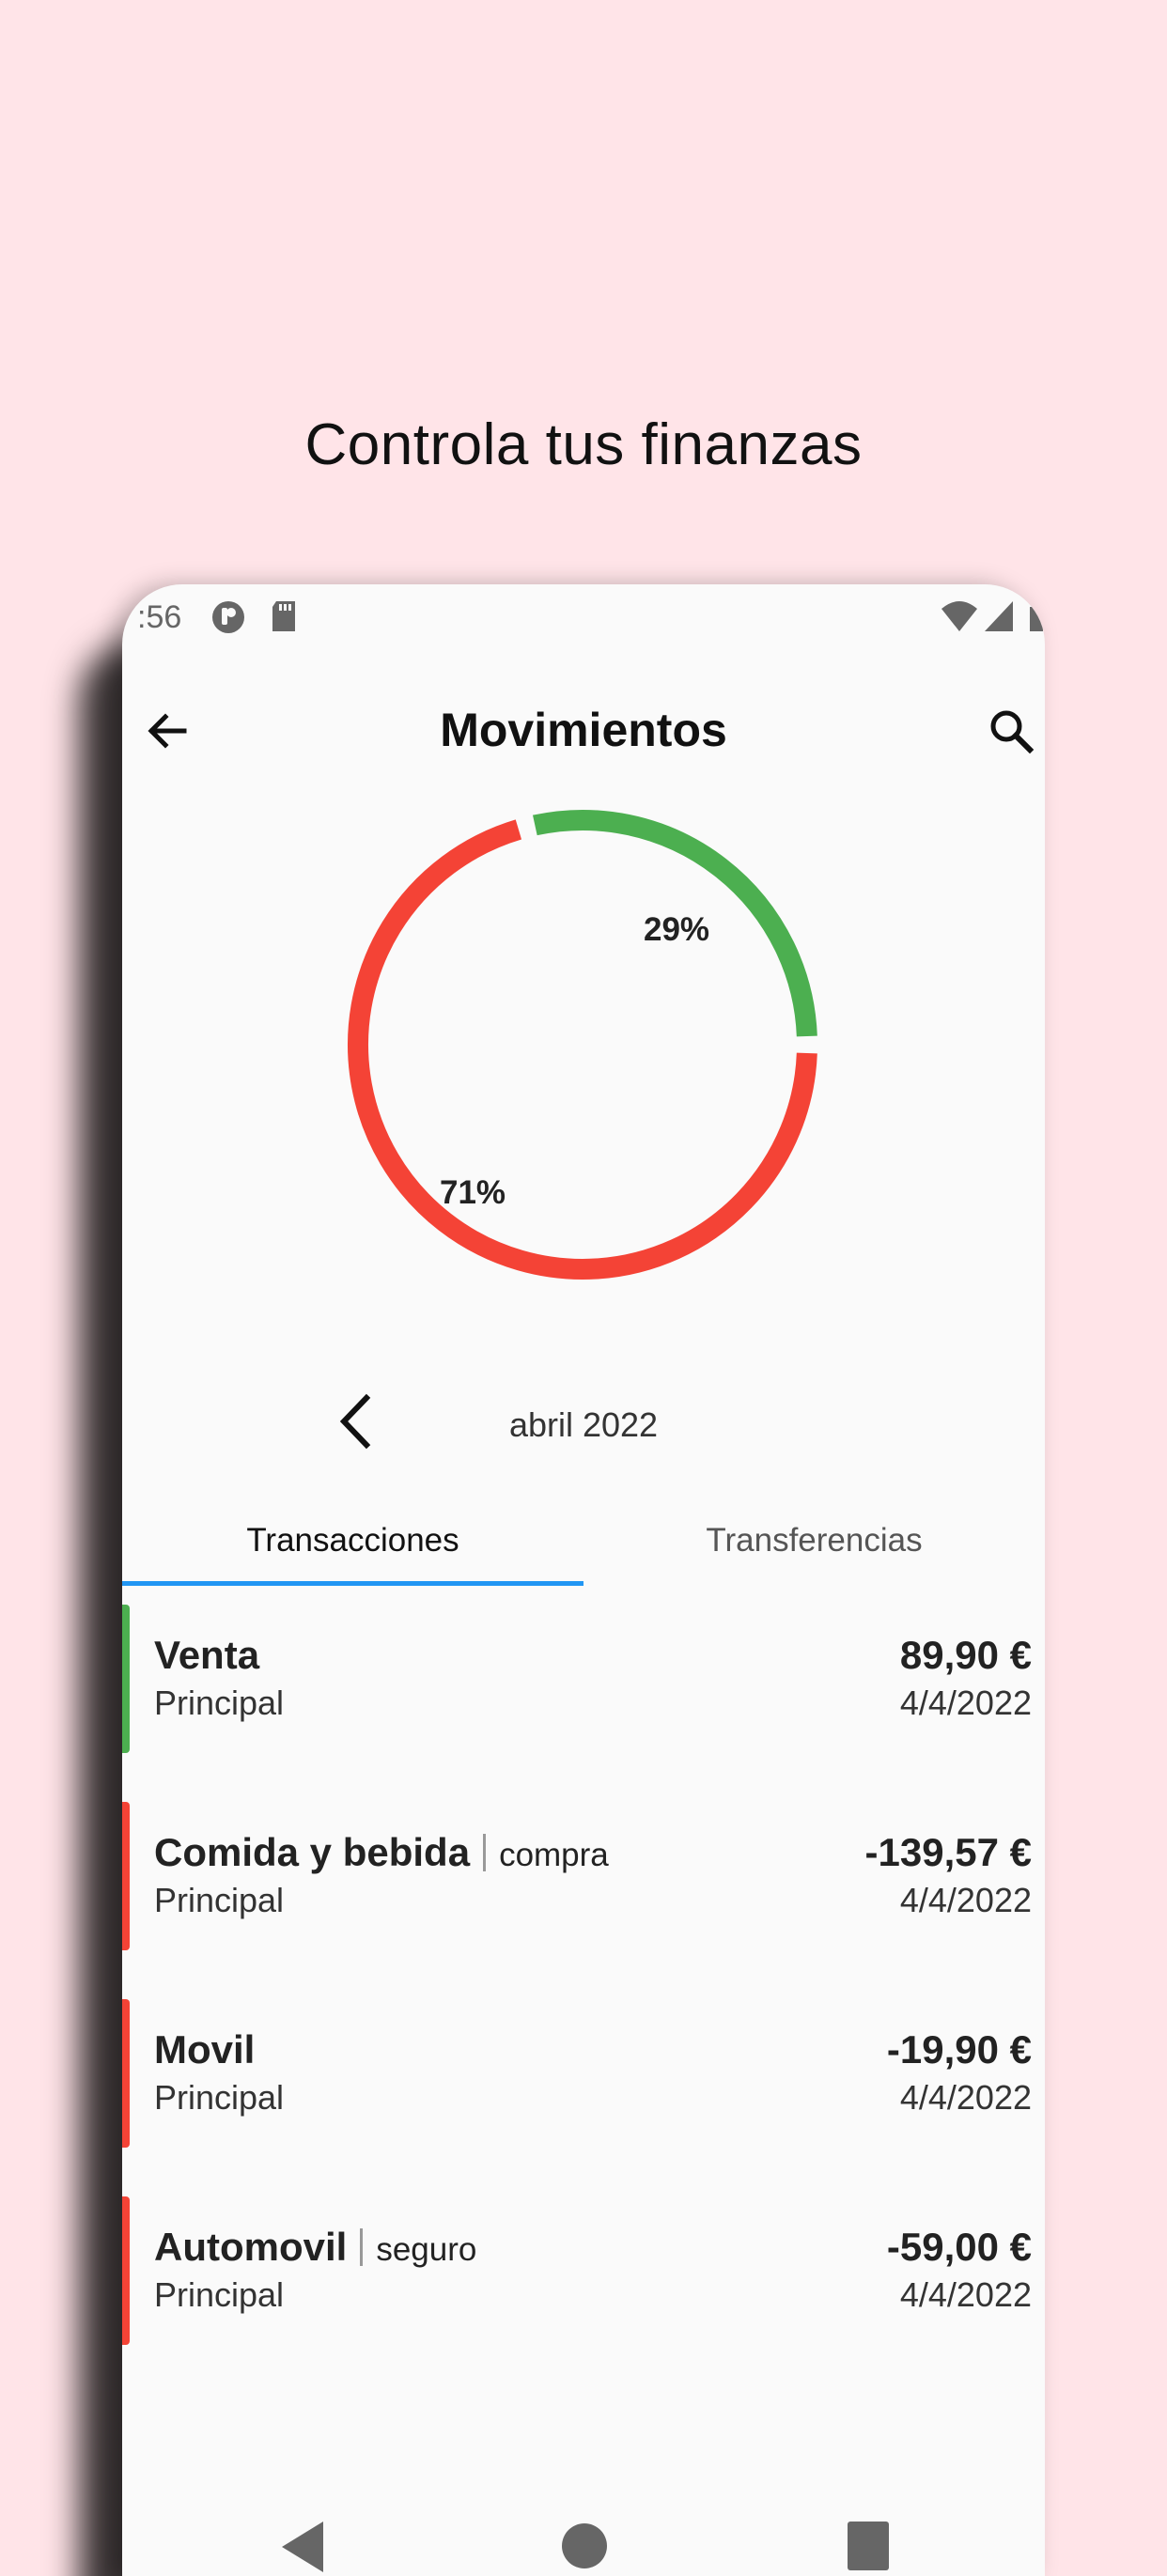  What do you see at coordinates (959, 619) in the screenshot?
I see `wifi-icon` at bounding box center [959, 619].